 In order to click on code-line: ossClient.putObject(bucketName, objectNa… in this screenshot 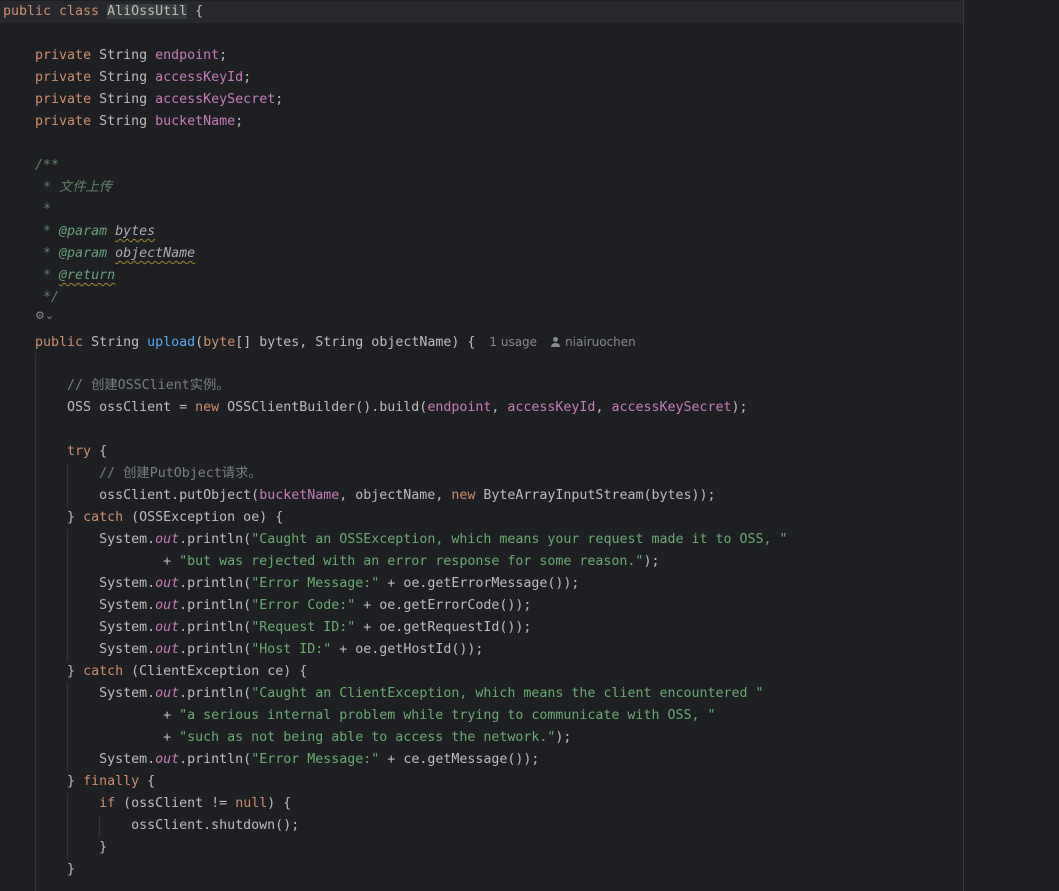, I will do `click(395, 496)`.